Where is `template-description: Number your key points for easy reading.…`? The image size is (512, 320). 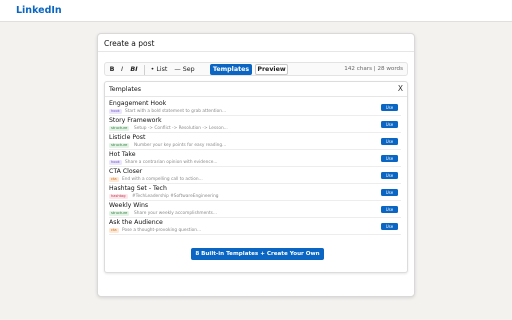
template-description: Number your key points for easy reading.… is located at coordinates (180, 145).